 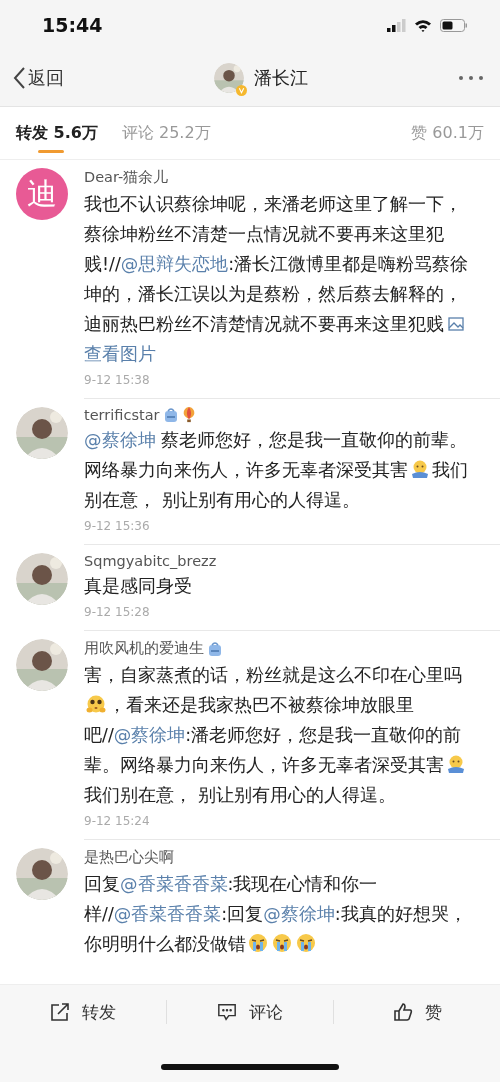 What do you see at coordinates (117, 612) in the screenshot?
I see `comment-time: 9-12 15:28` at bounding box center [117, 612].